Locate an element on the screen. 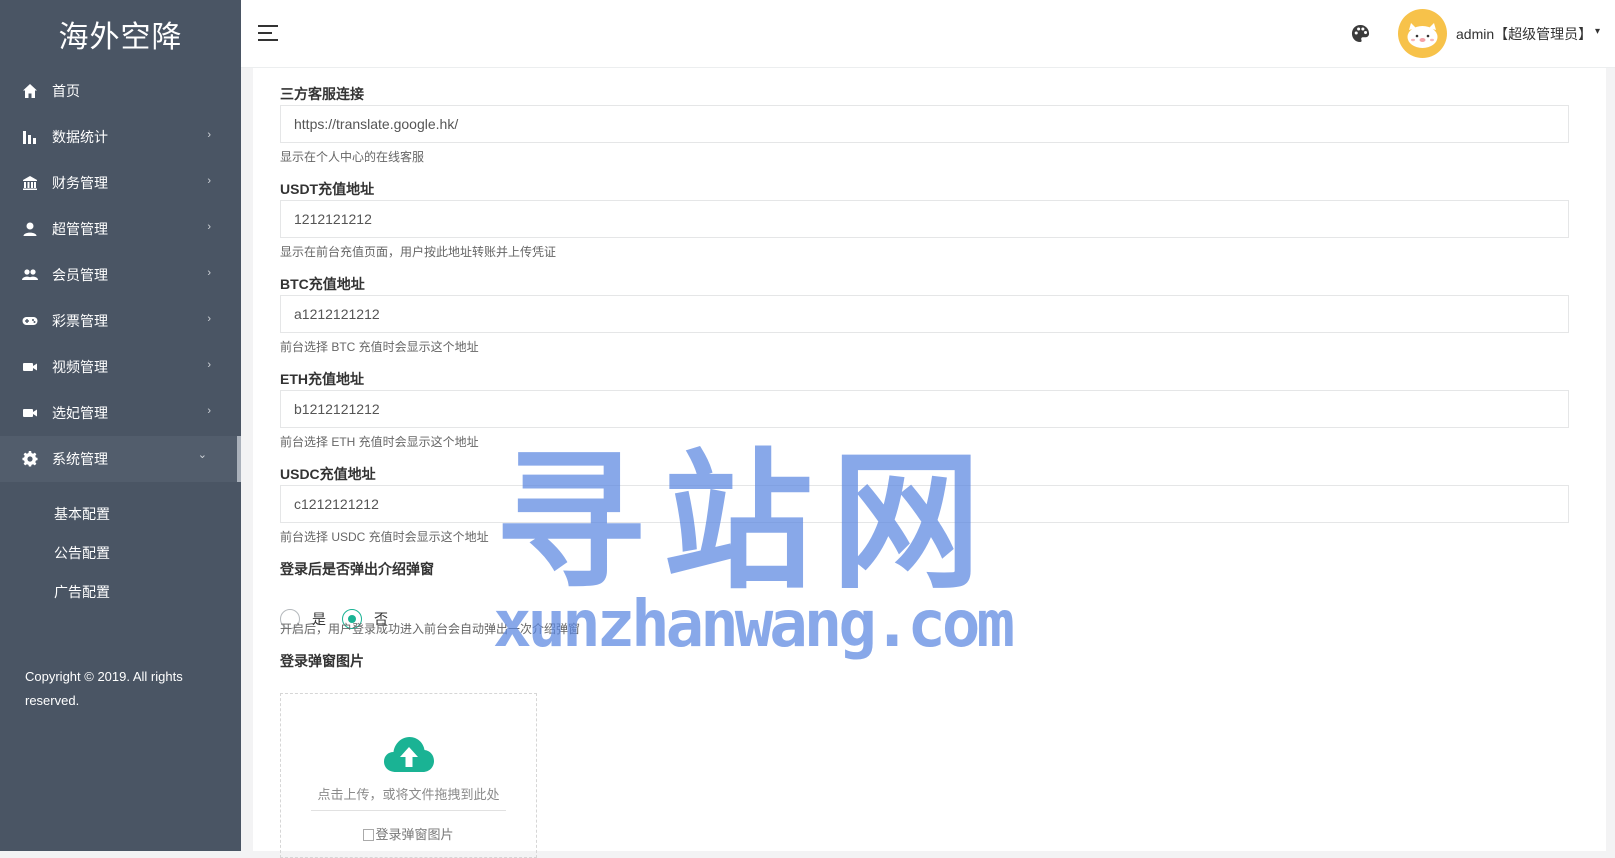 The image size is (1615, 858). field-label-service-link: 三方客服连接 is located at coordinates (322, 94).